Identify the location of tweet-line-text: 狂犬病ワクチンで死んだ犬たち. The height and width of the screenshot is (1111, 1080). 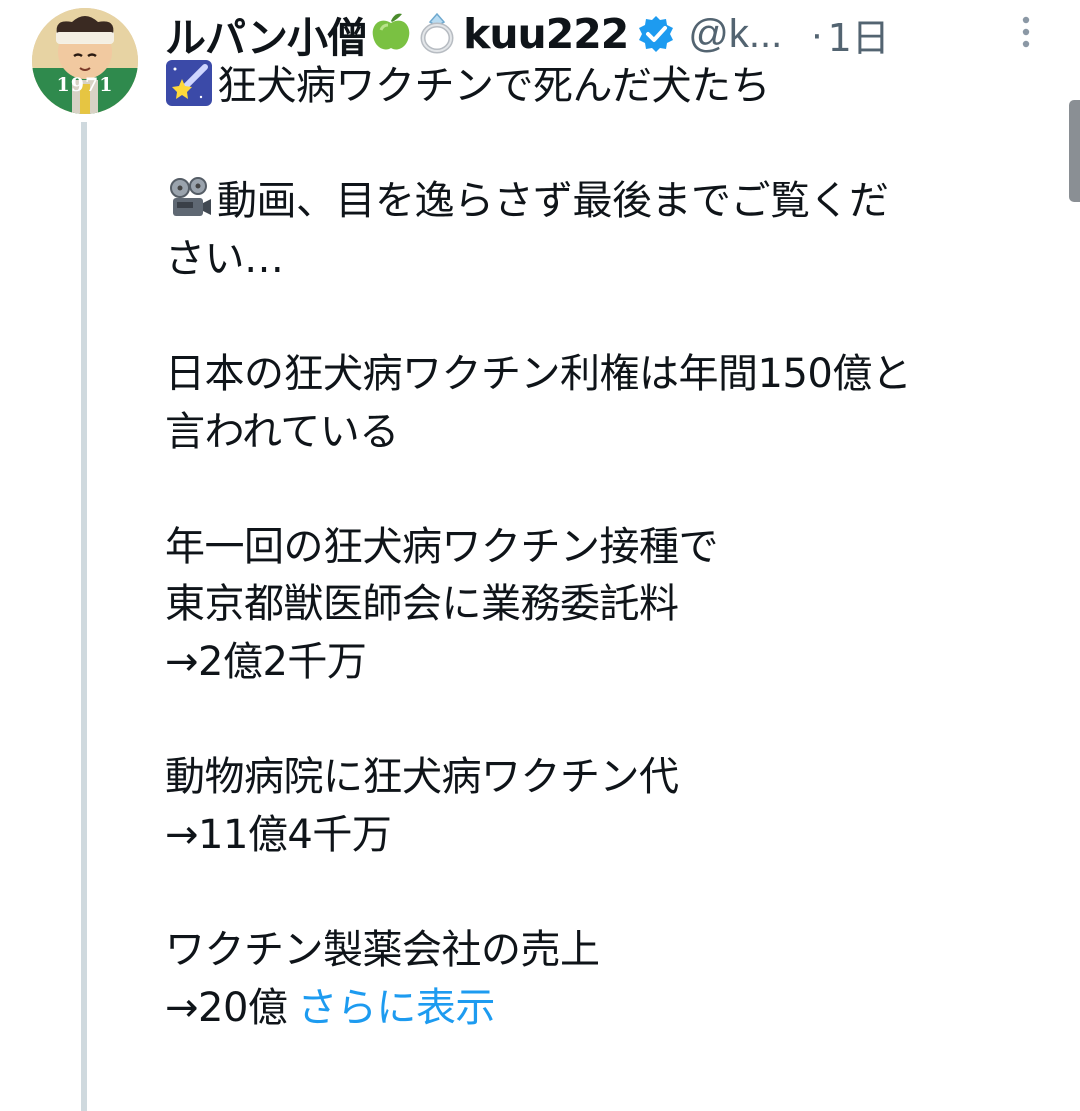
(494, 86).